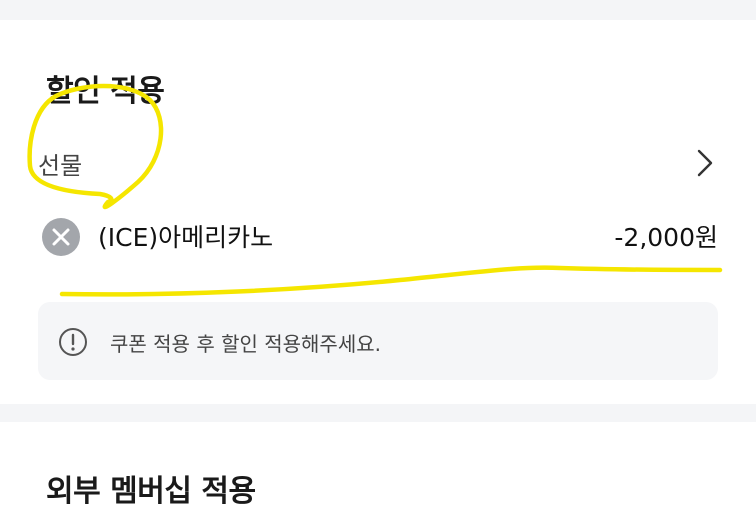 This screenshot has width=756, height=517. Describe the element at coordinates (151, 491) in the screenshot. I see `membership-title: 외부 멤버십 적용` at that location.